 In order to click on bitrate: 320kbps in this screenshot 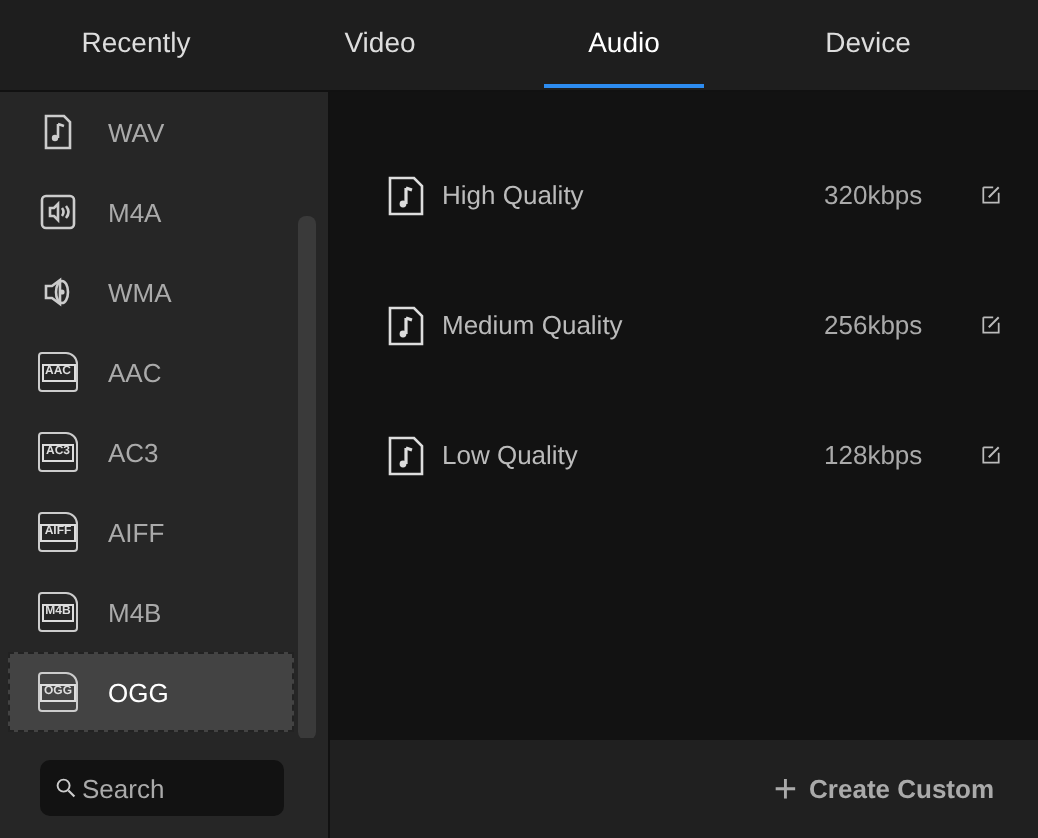, I will do `click(874, 195)`.